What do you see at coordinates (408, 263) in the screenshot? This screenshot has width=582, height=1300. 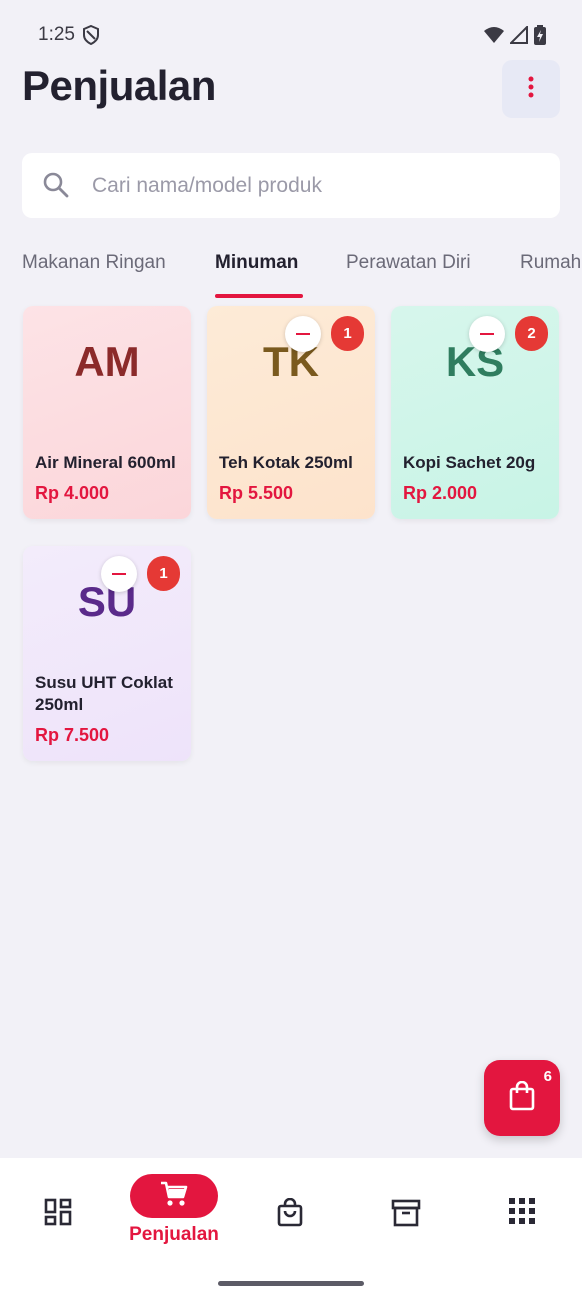 I see `tab-perawatan-diri: Perawatan Diri` at bounding box center [408, 263].